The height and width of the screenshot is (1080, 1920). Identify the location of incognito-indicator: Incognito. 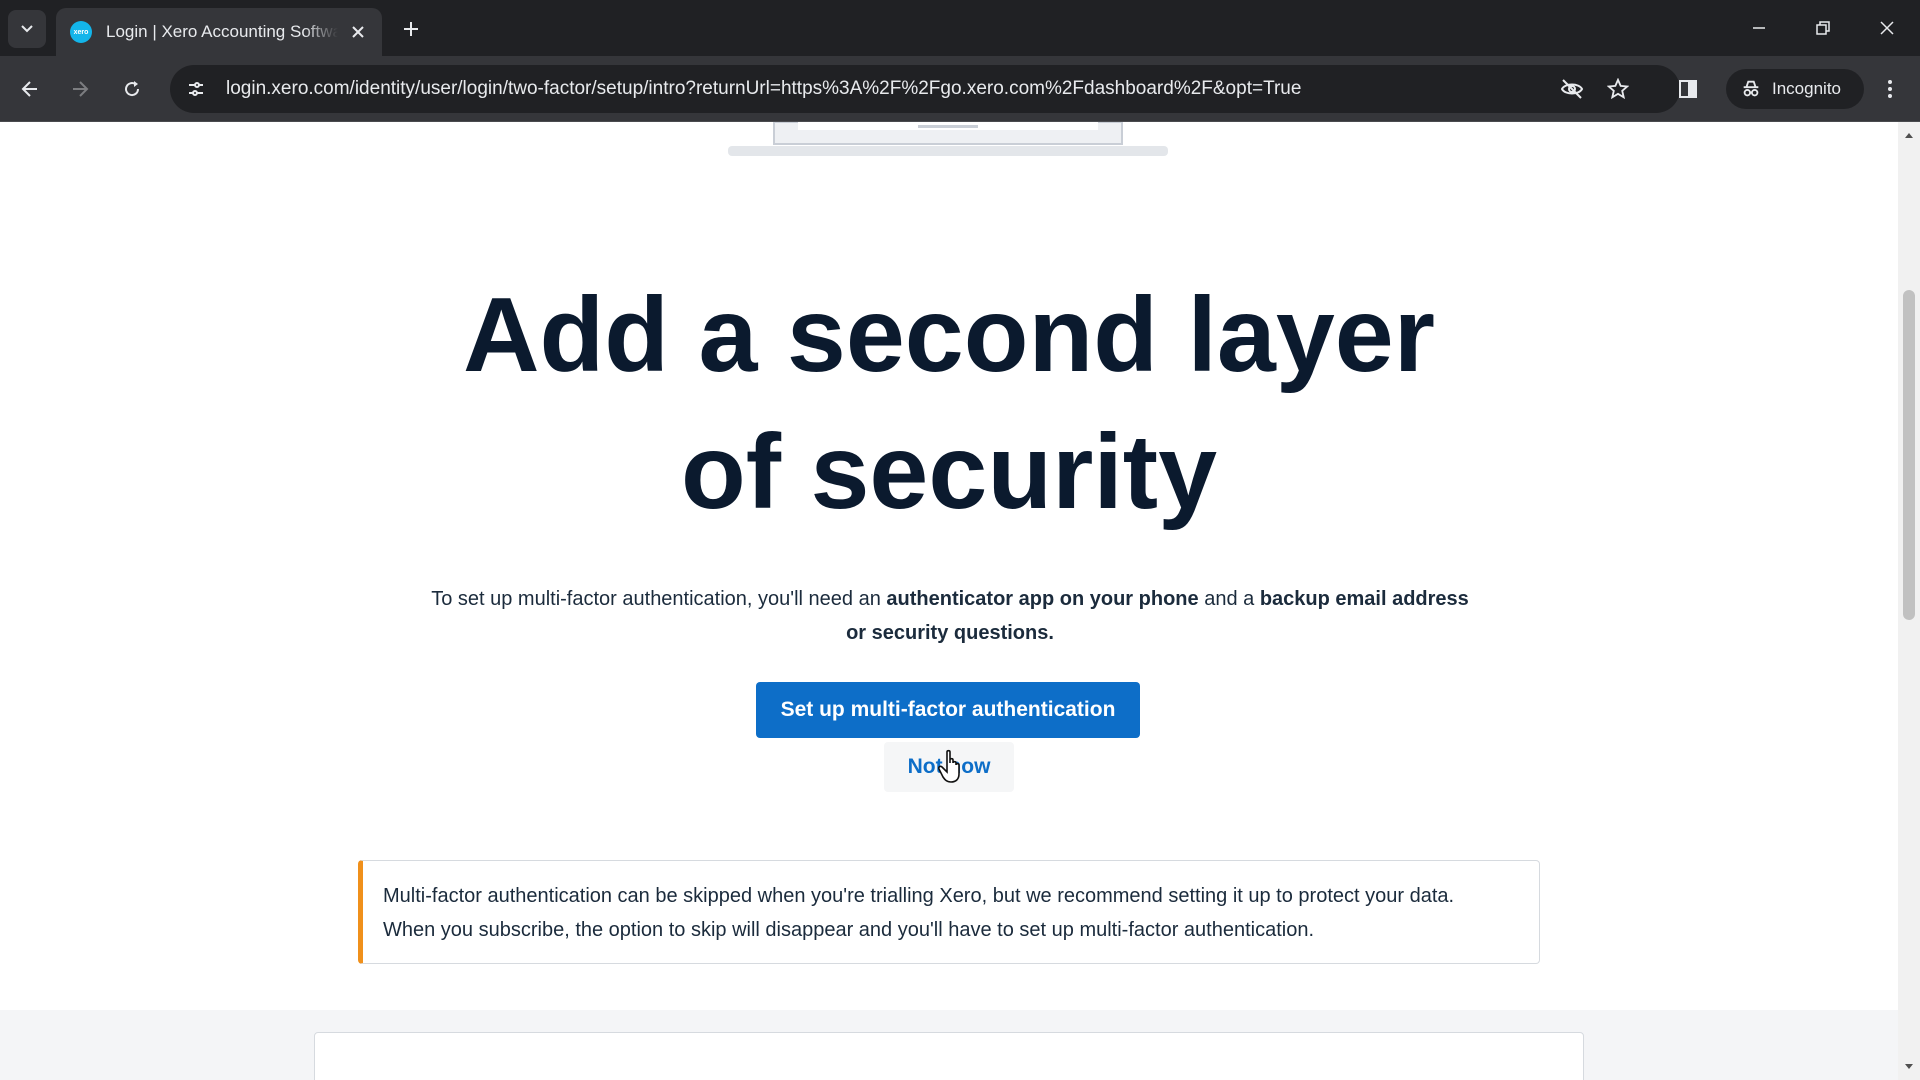
(1795, 89).